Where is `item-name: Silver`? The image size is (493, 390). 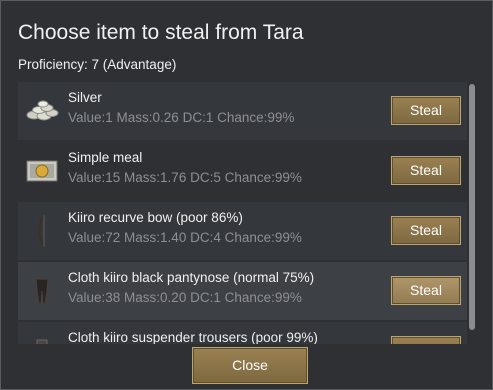 item-name: Silver is located at coordinates (85, 97).